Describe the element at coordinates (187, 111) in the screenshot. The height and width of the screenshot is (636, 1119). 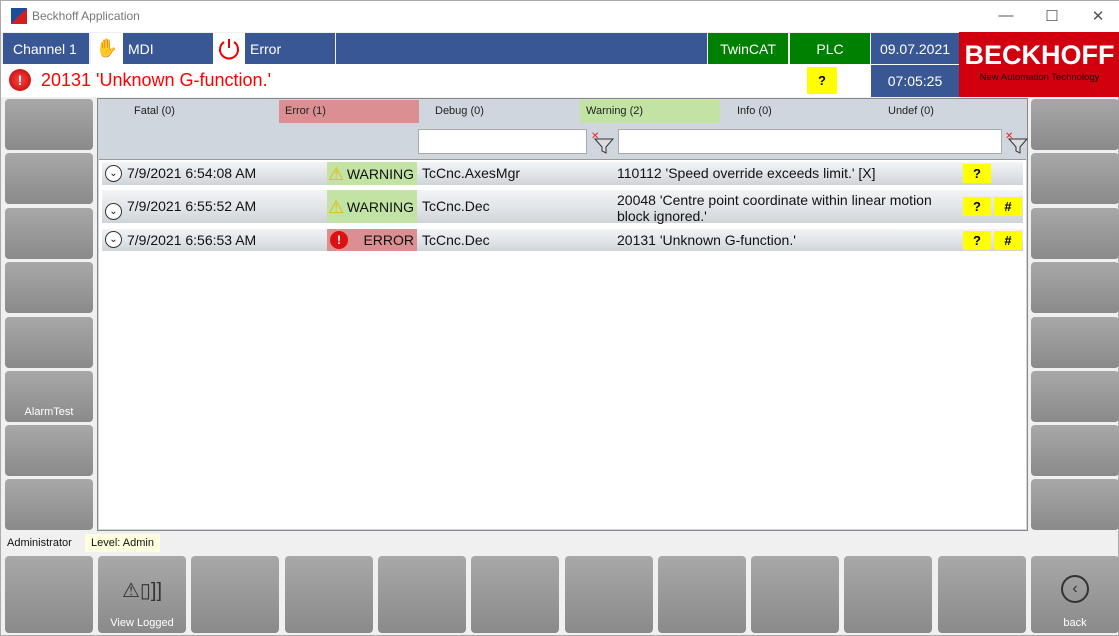
I see `filter-tab-fatal: Fatal (0)` at that location.